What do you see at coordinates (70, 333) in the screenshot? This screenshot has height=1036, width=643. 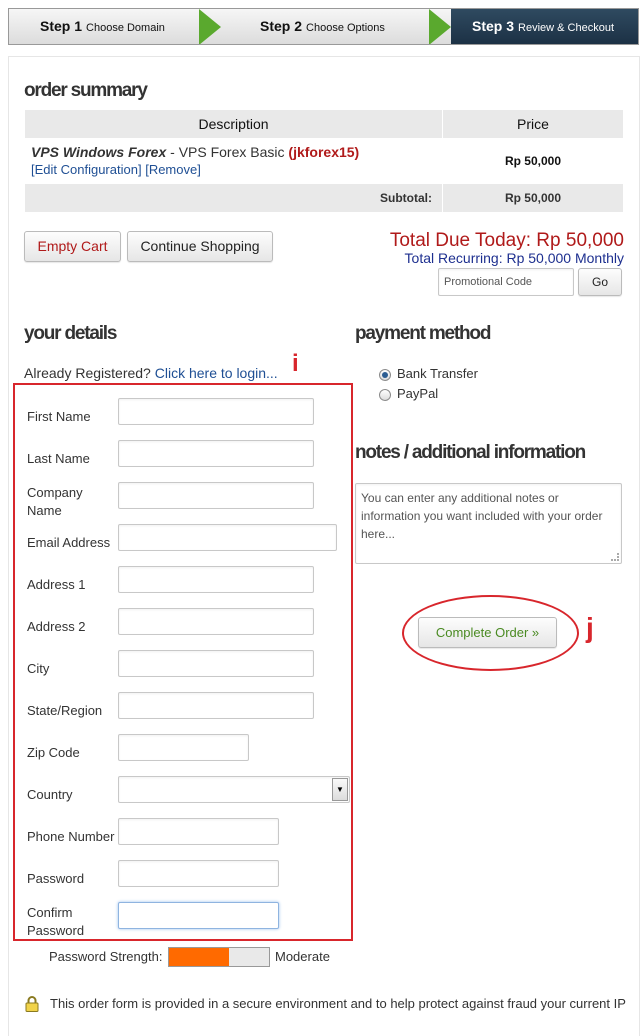 I see `your-details-title: your details` at bounding box center [70, 333].